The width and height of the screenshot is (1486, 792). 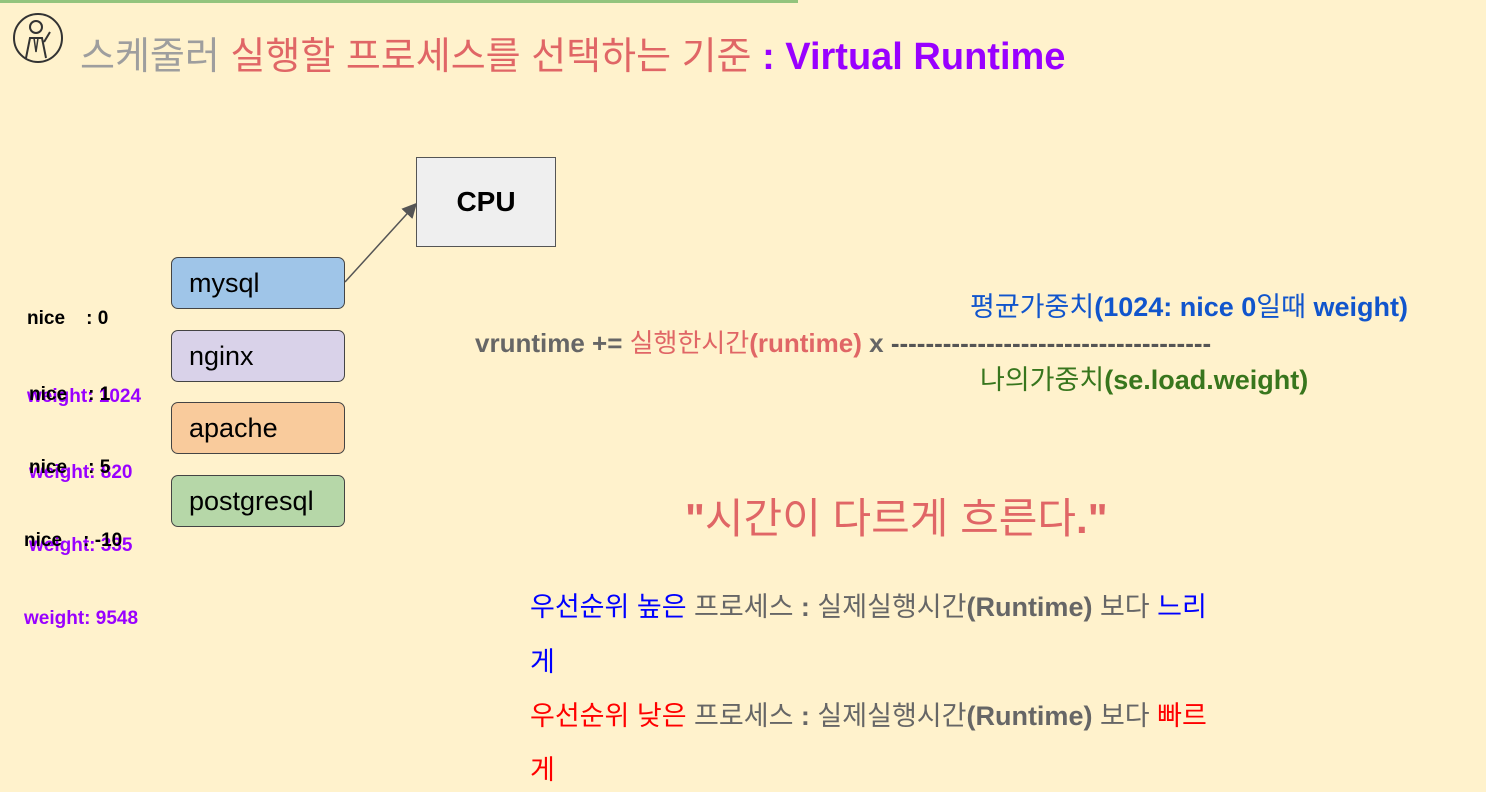 I want to click on logo-icon, so click(x=38, y=38).